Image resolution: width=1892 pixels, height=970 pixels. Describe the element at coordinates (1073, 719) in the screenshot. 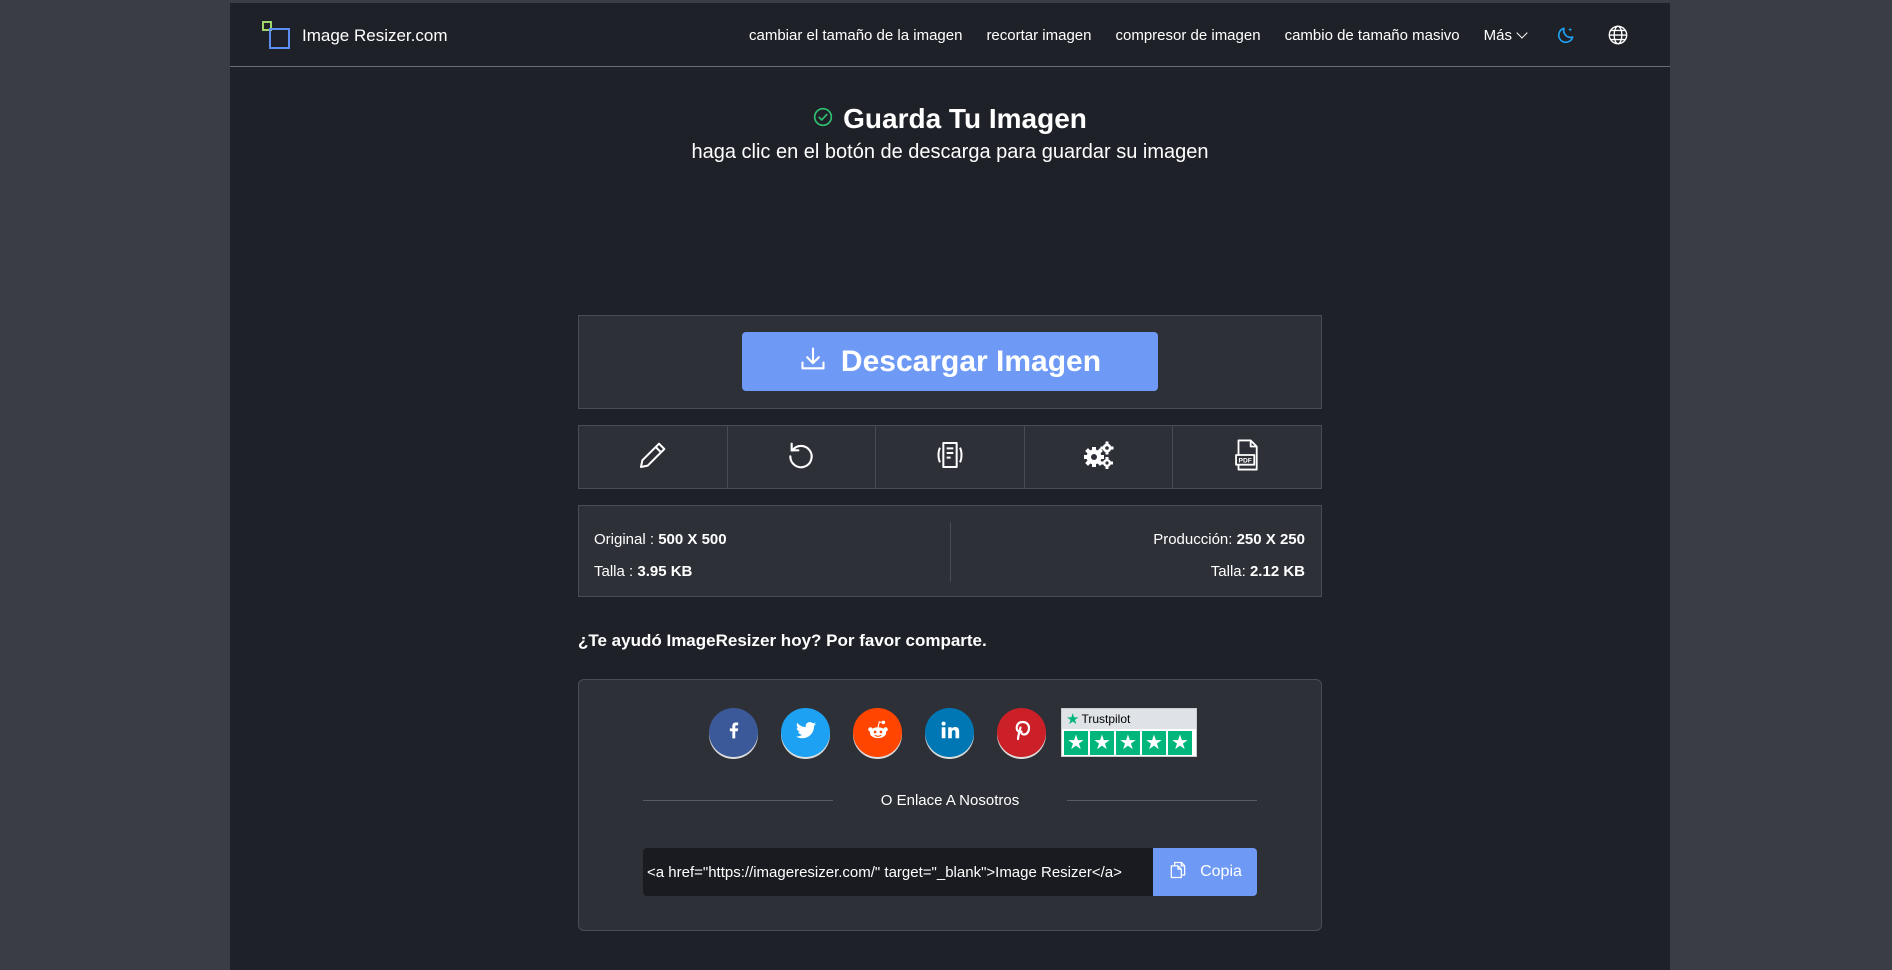

I see `trustpilot-star-icon: ★` at that location.